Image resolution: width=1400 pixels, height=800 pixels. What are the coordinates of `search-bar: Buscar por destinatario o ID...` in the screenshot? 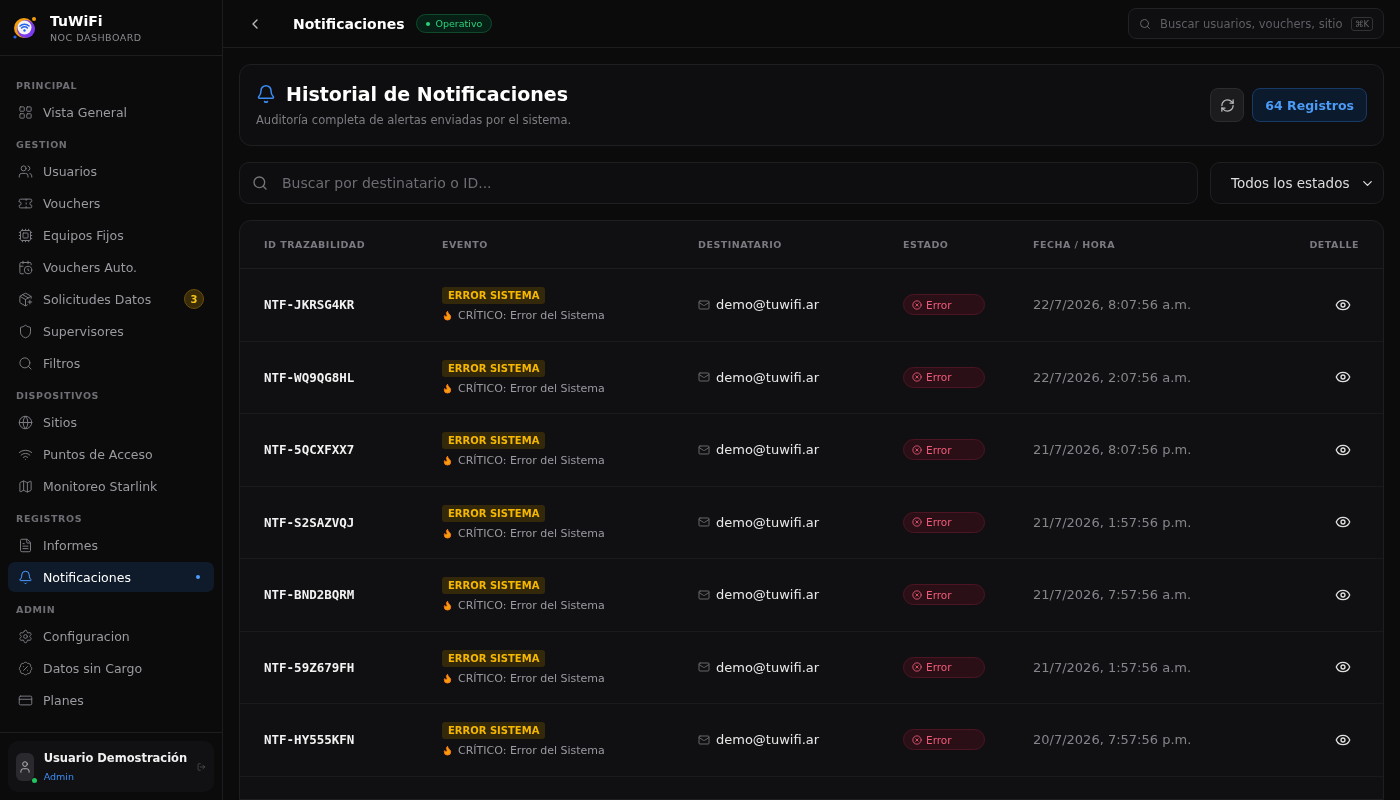 It's located at (718, 183).